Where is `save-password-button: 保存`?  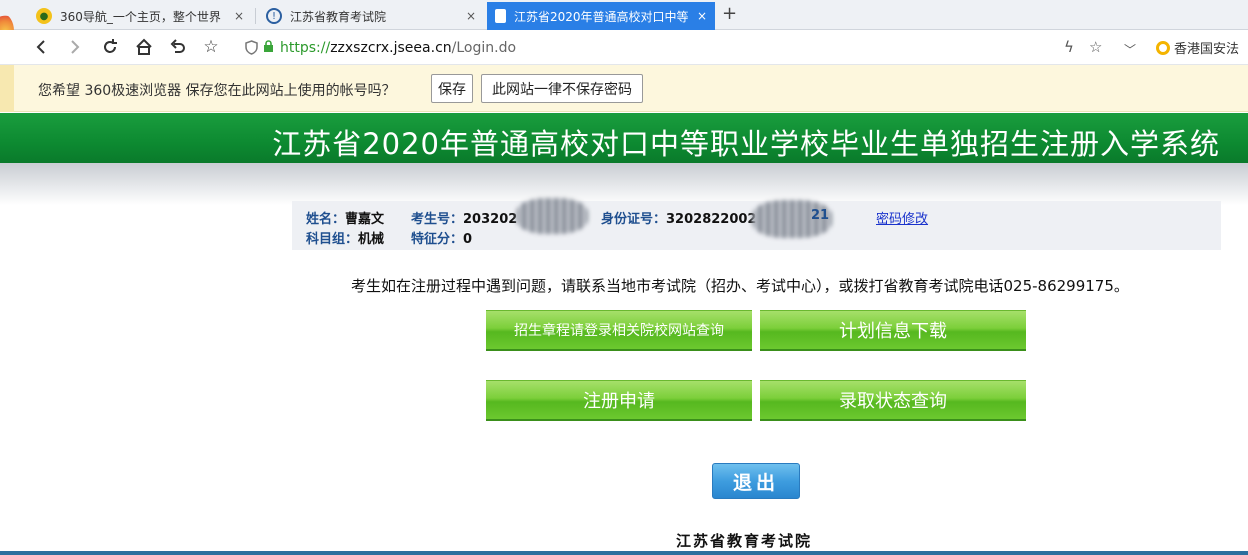 save-password-button: 保存 is located at coordinates (452, 88).